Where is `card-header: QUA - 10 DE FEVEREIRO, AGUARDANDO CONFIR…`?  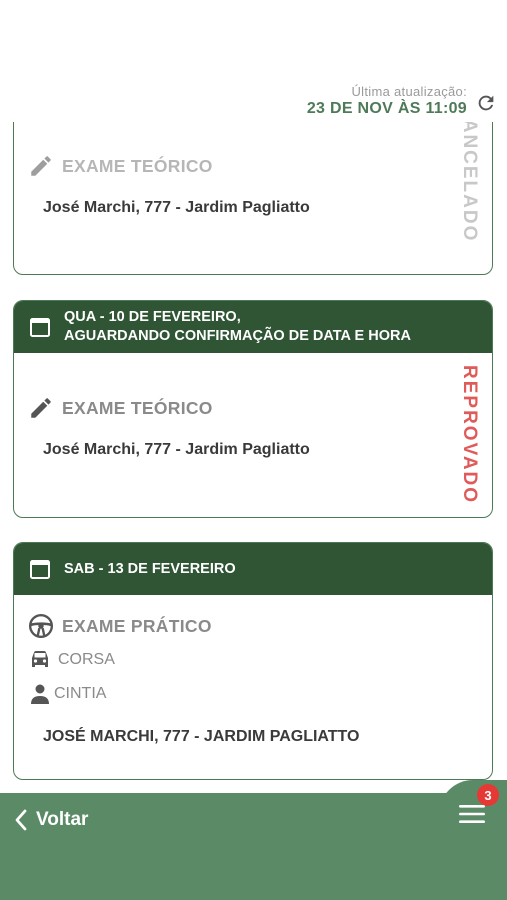 card-header: QUA - 10 DE FEVEREIRO, AGUARDANDO CONFIR… is located at coordinates (253, 327).